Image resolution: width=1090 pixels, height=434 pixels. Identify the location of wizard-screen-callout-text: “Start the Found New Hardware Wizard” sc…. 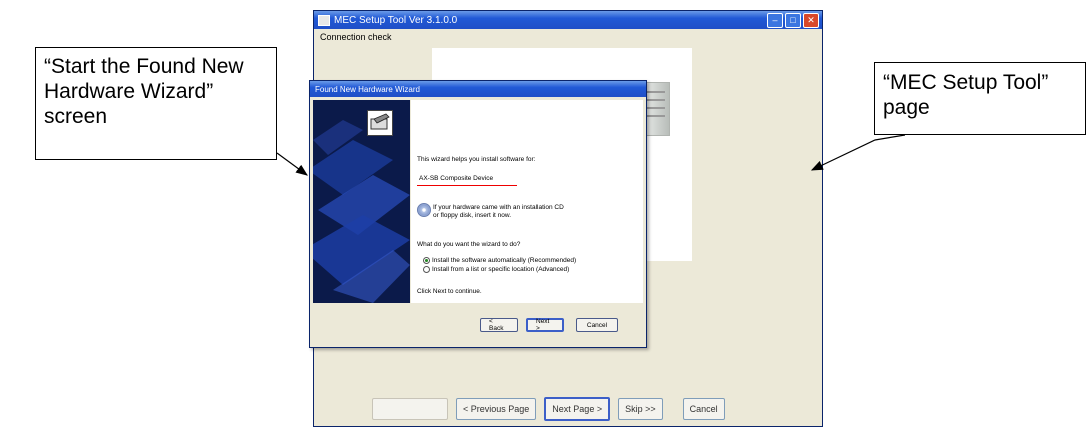
(144, 91).